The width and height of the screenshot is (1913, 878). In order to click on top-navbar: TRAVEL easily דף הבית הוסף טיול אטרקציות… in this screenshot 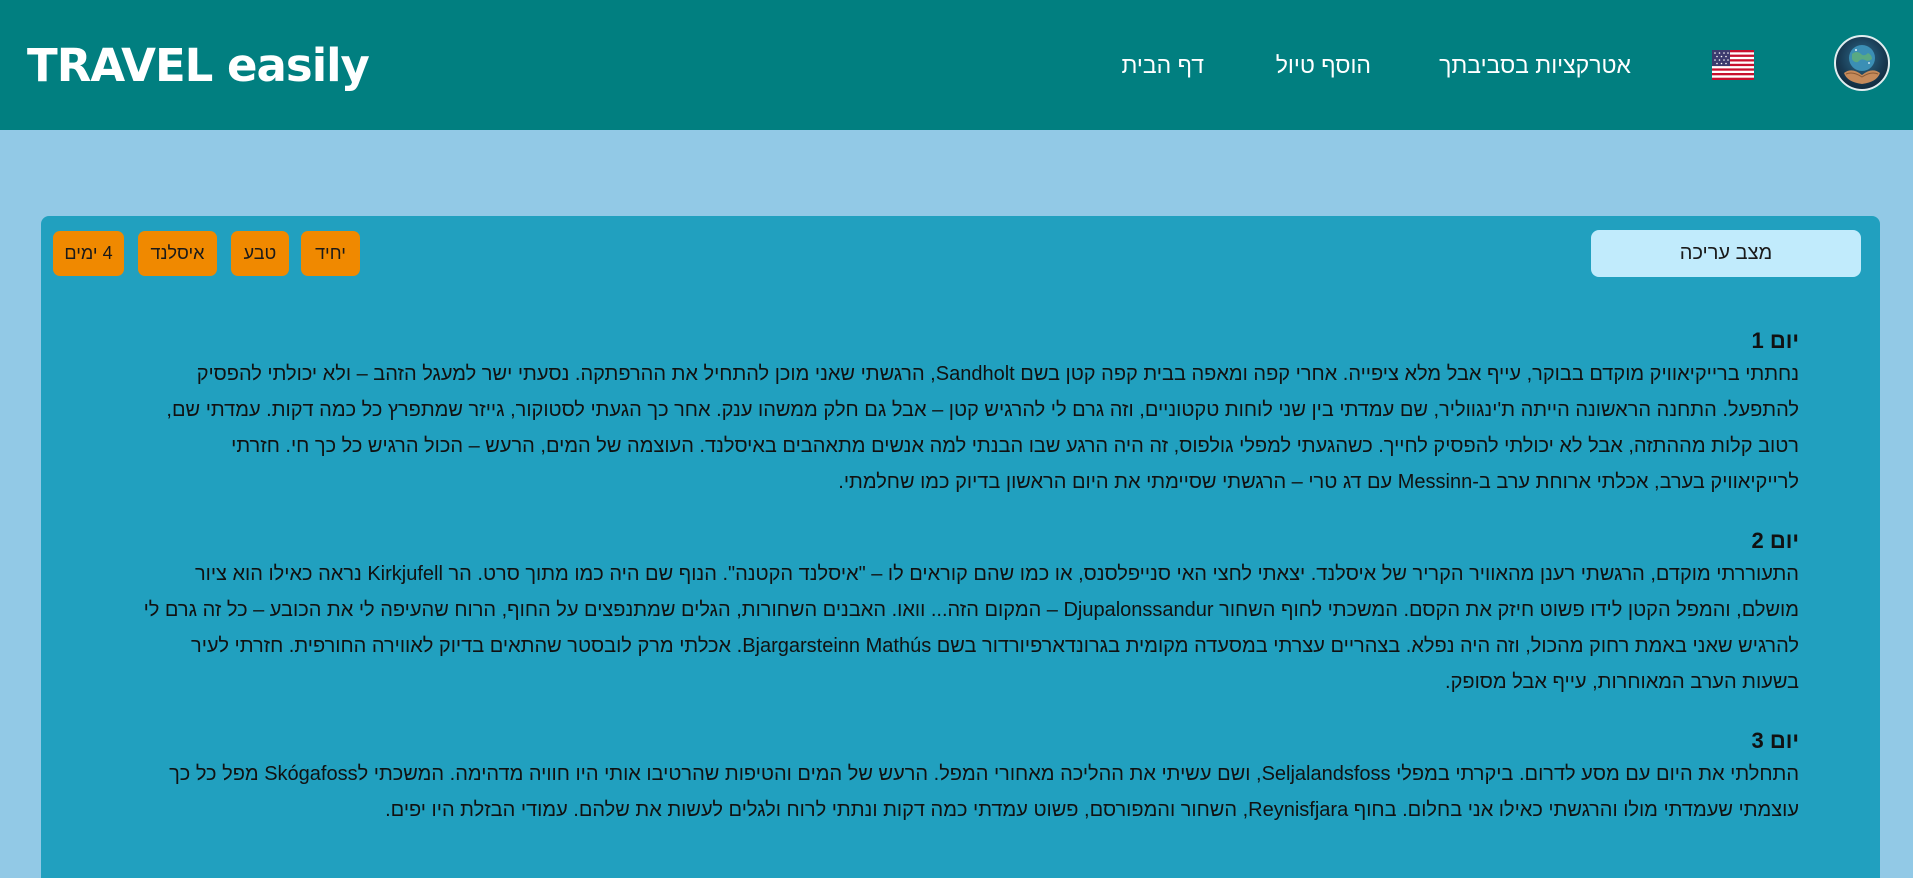, I will do `click(956, 65)`.